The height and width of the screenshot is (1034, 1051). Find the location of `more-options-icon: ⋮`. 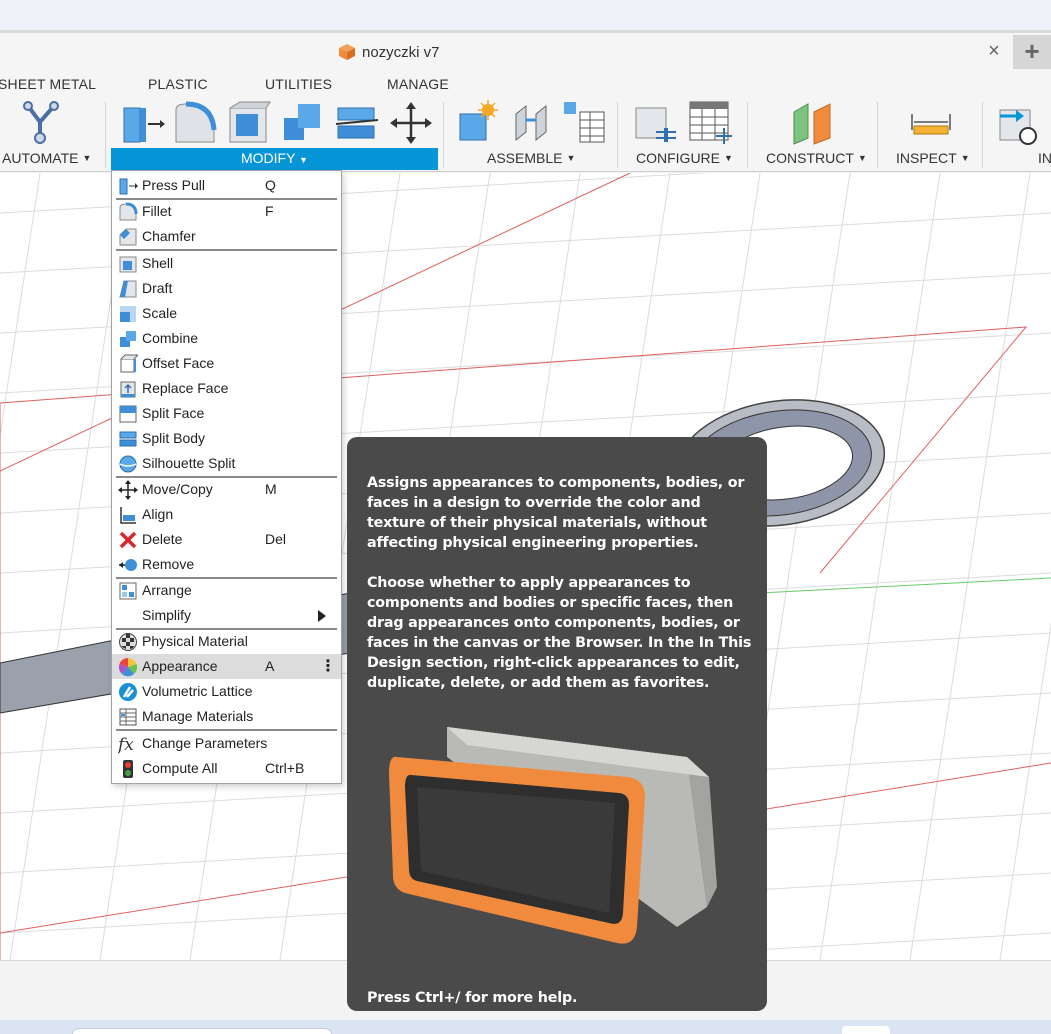

more-options-icon: ⋮ is located at coordinates (328, 666).